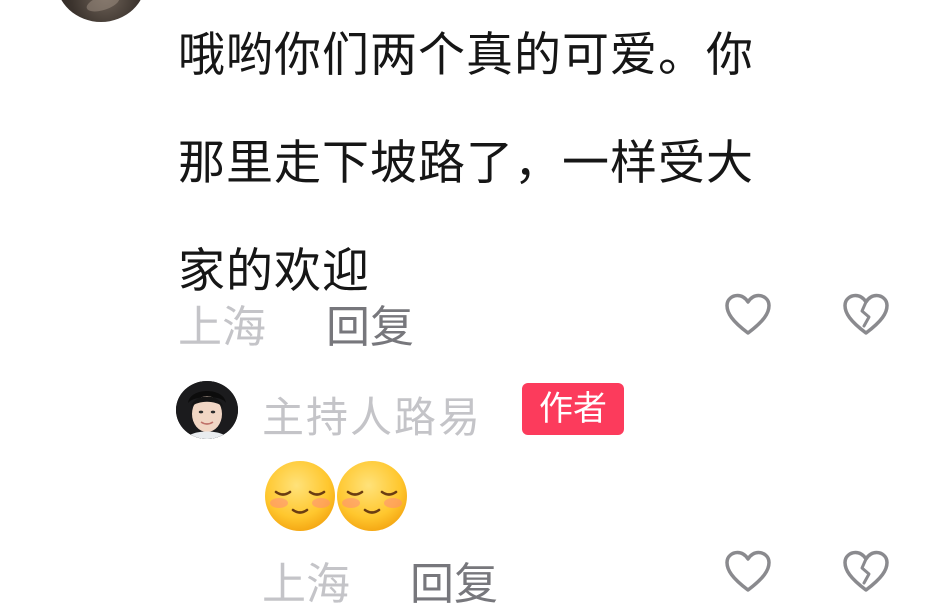 Image resolution: width=946 pixels, height=612 pixels. I want to click on reply-dislike-broken-heart-icon, so click(866, 572).